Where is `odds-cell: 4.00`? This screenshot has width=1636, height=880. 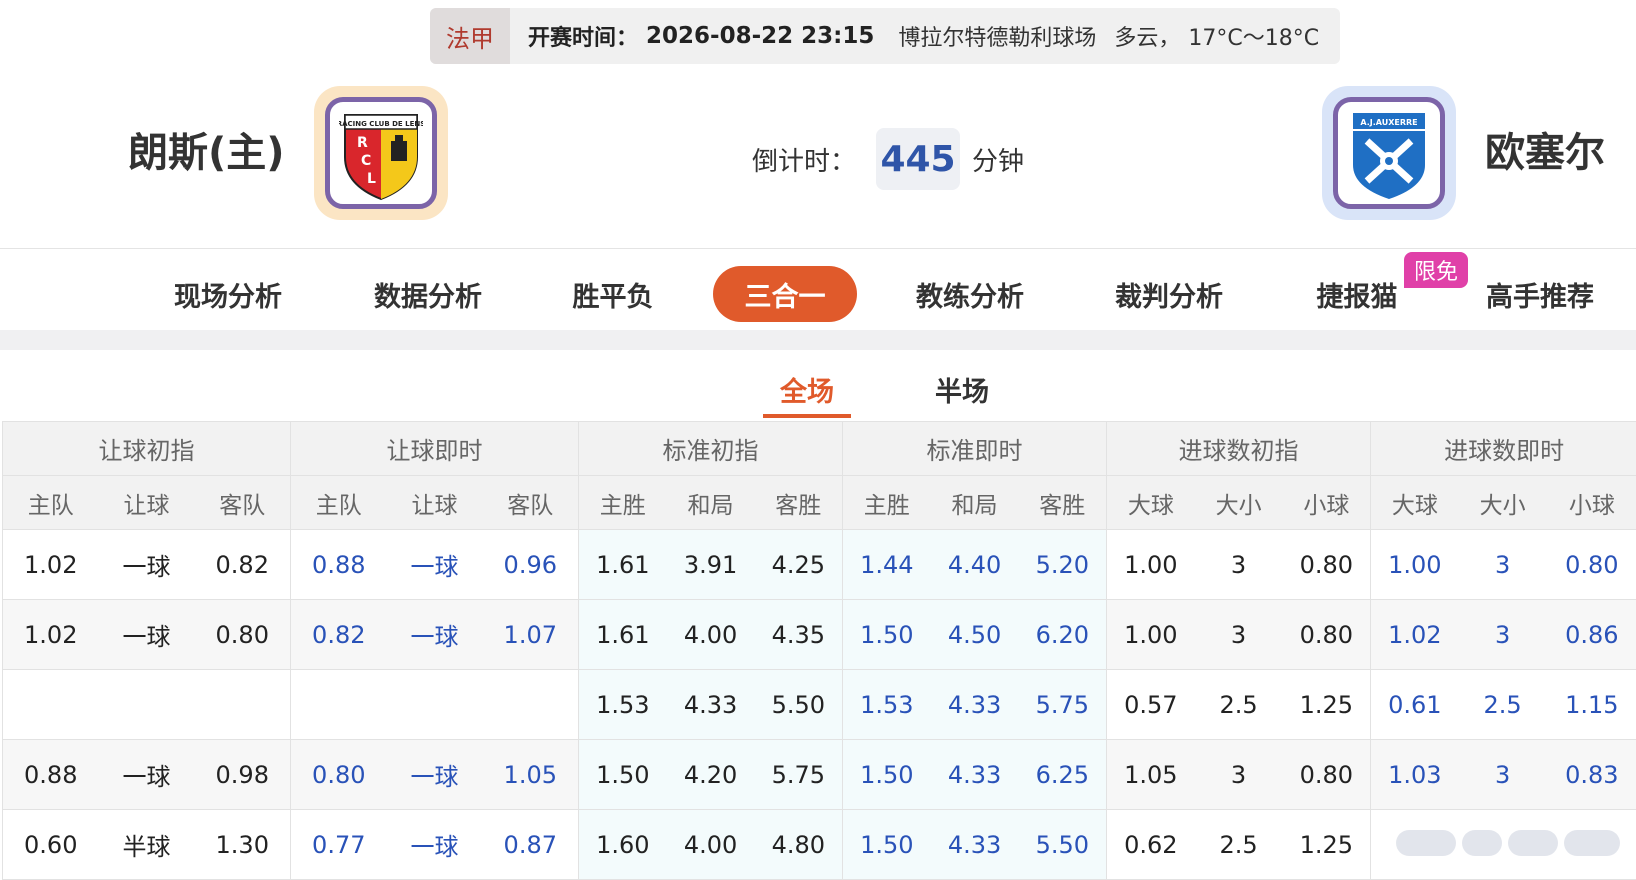 odds-cell: 4.00 is located at coordinates (710, 634).